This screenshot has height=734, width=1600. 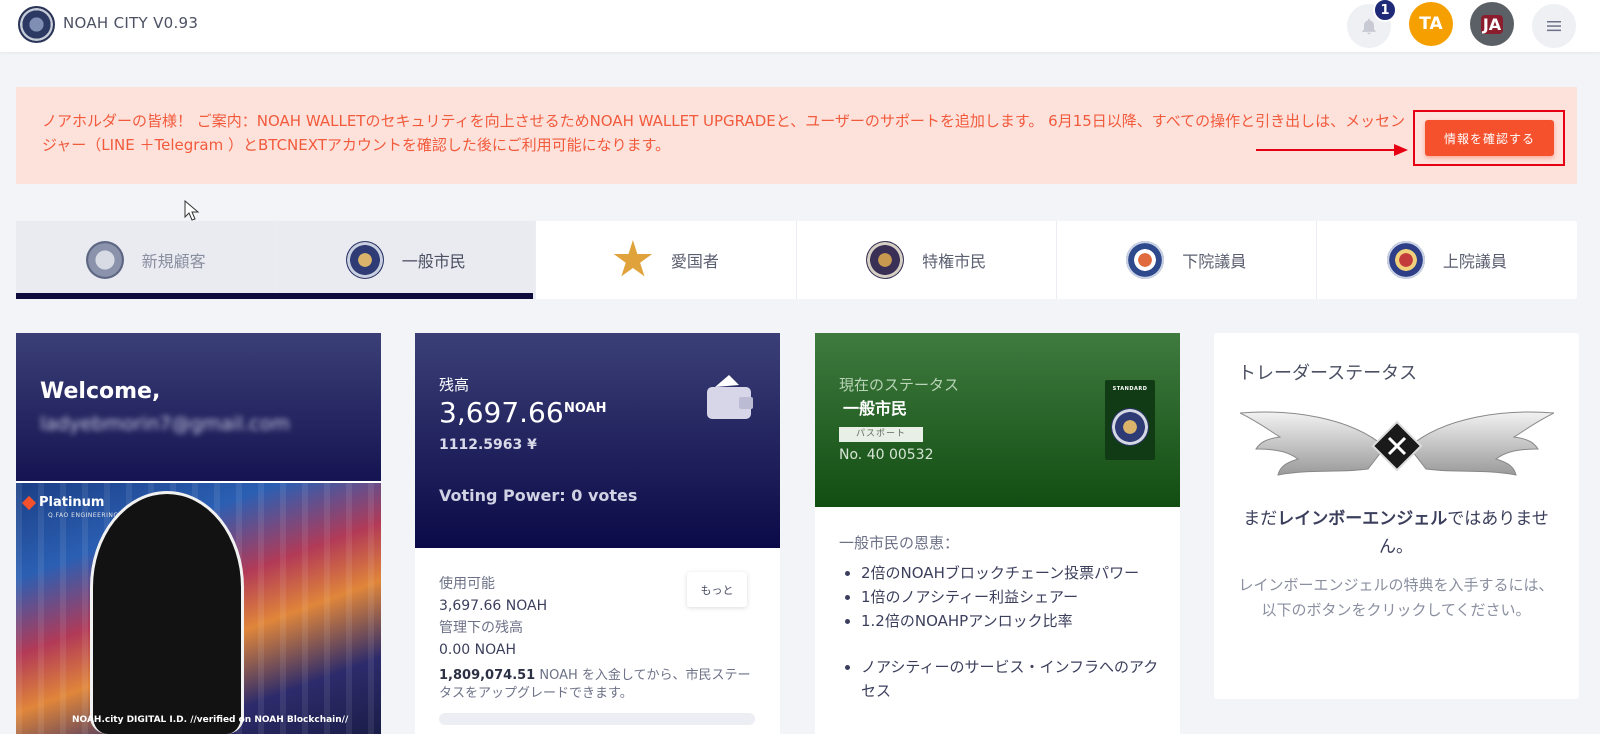 I want to click on tab-patriot: 愛国者, so click(x=666, y=260).